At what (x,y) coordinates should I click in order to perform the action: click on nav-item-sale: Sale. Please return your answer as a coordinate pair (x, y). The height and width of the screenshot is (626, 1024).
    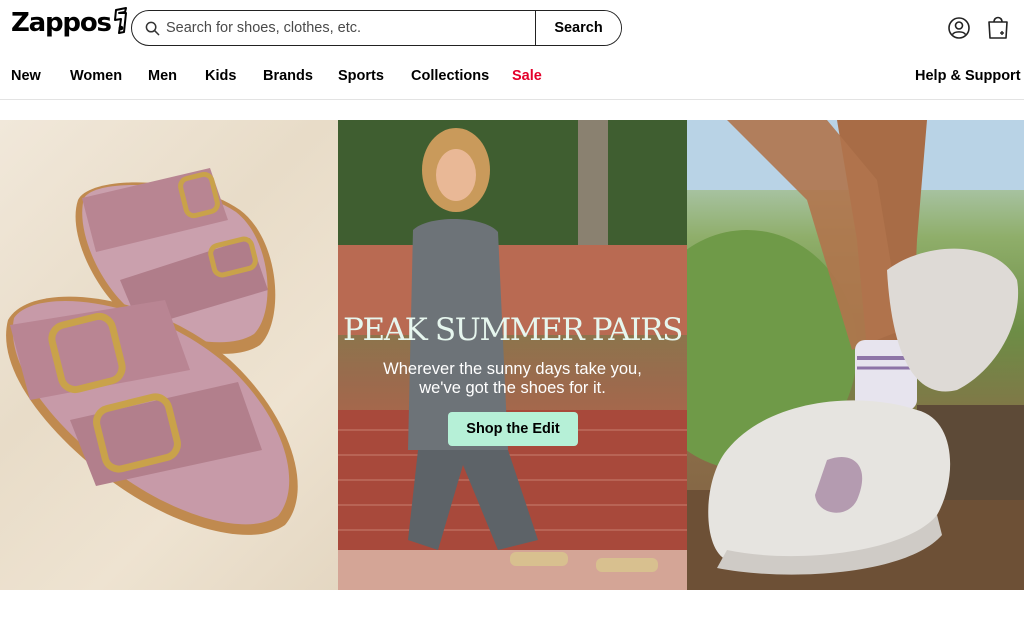
    Looking at the image, I should click on (527, 76).